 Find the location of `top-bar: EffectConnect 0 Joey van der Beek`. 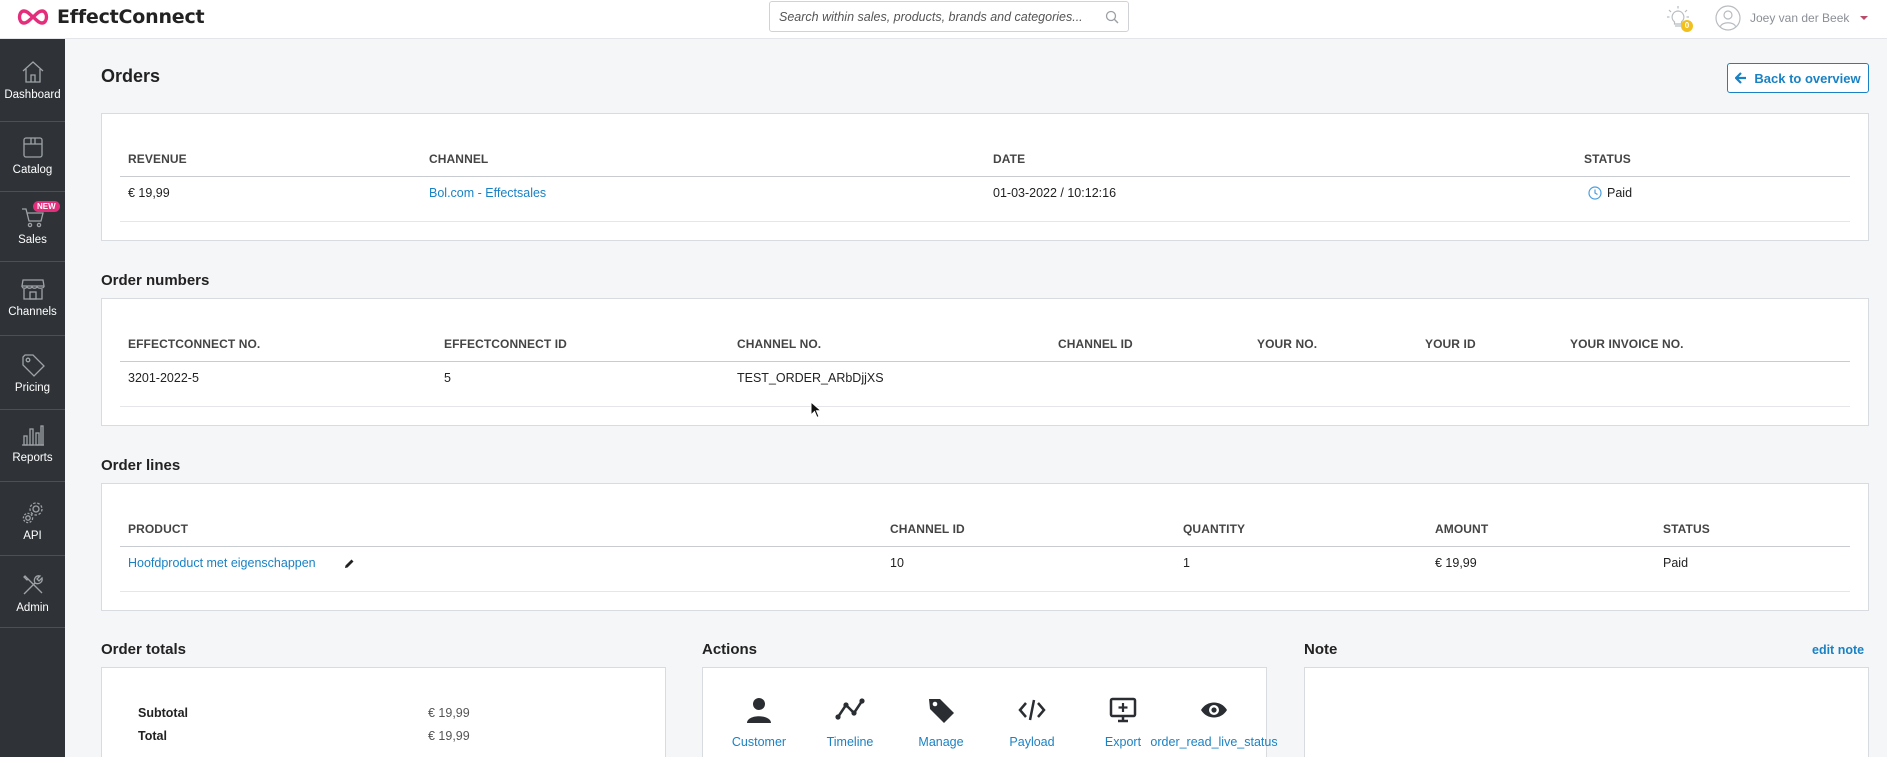

top-bar: EffectConnect 0 Joey van der Beek is located at coordinates (943, 19).